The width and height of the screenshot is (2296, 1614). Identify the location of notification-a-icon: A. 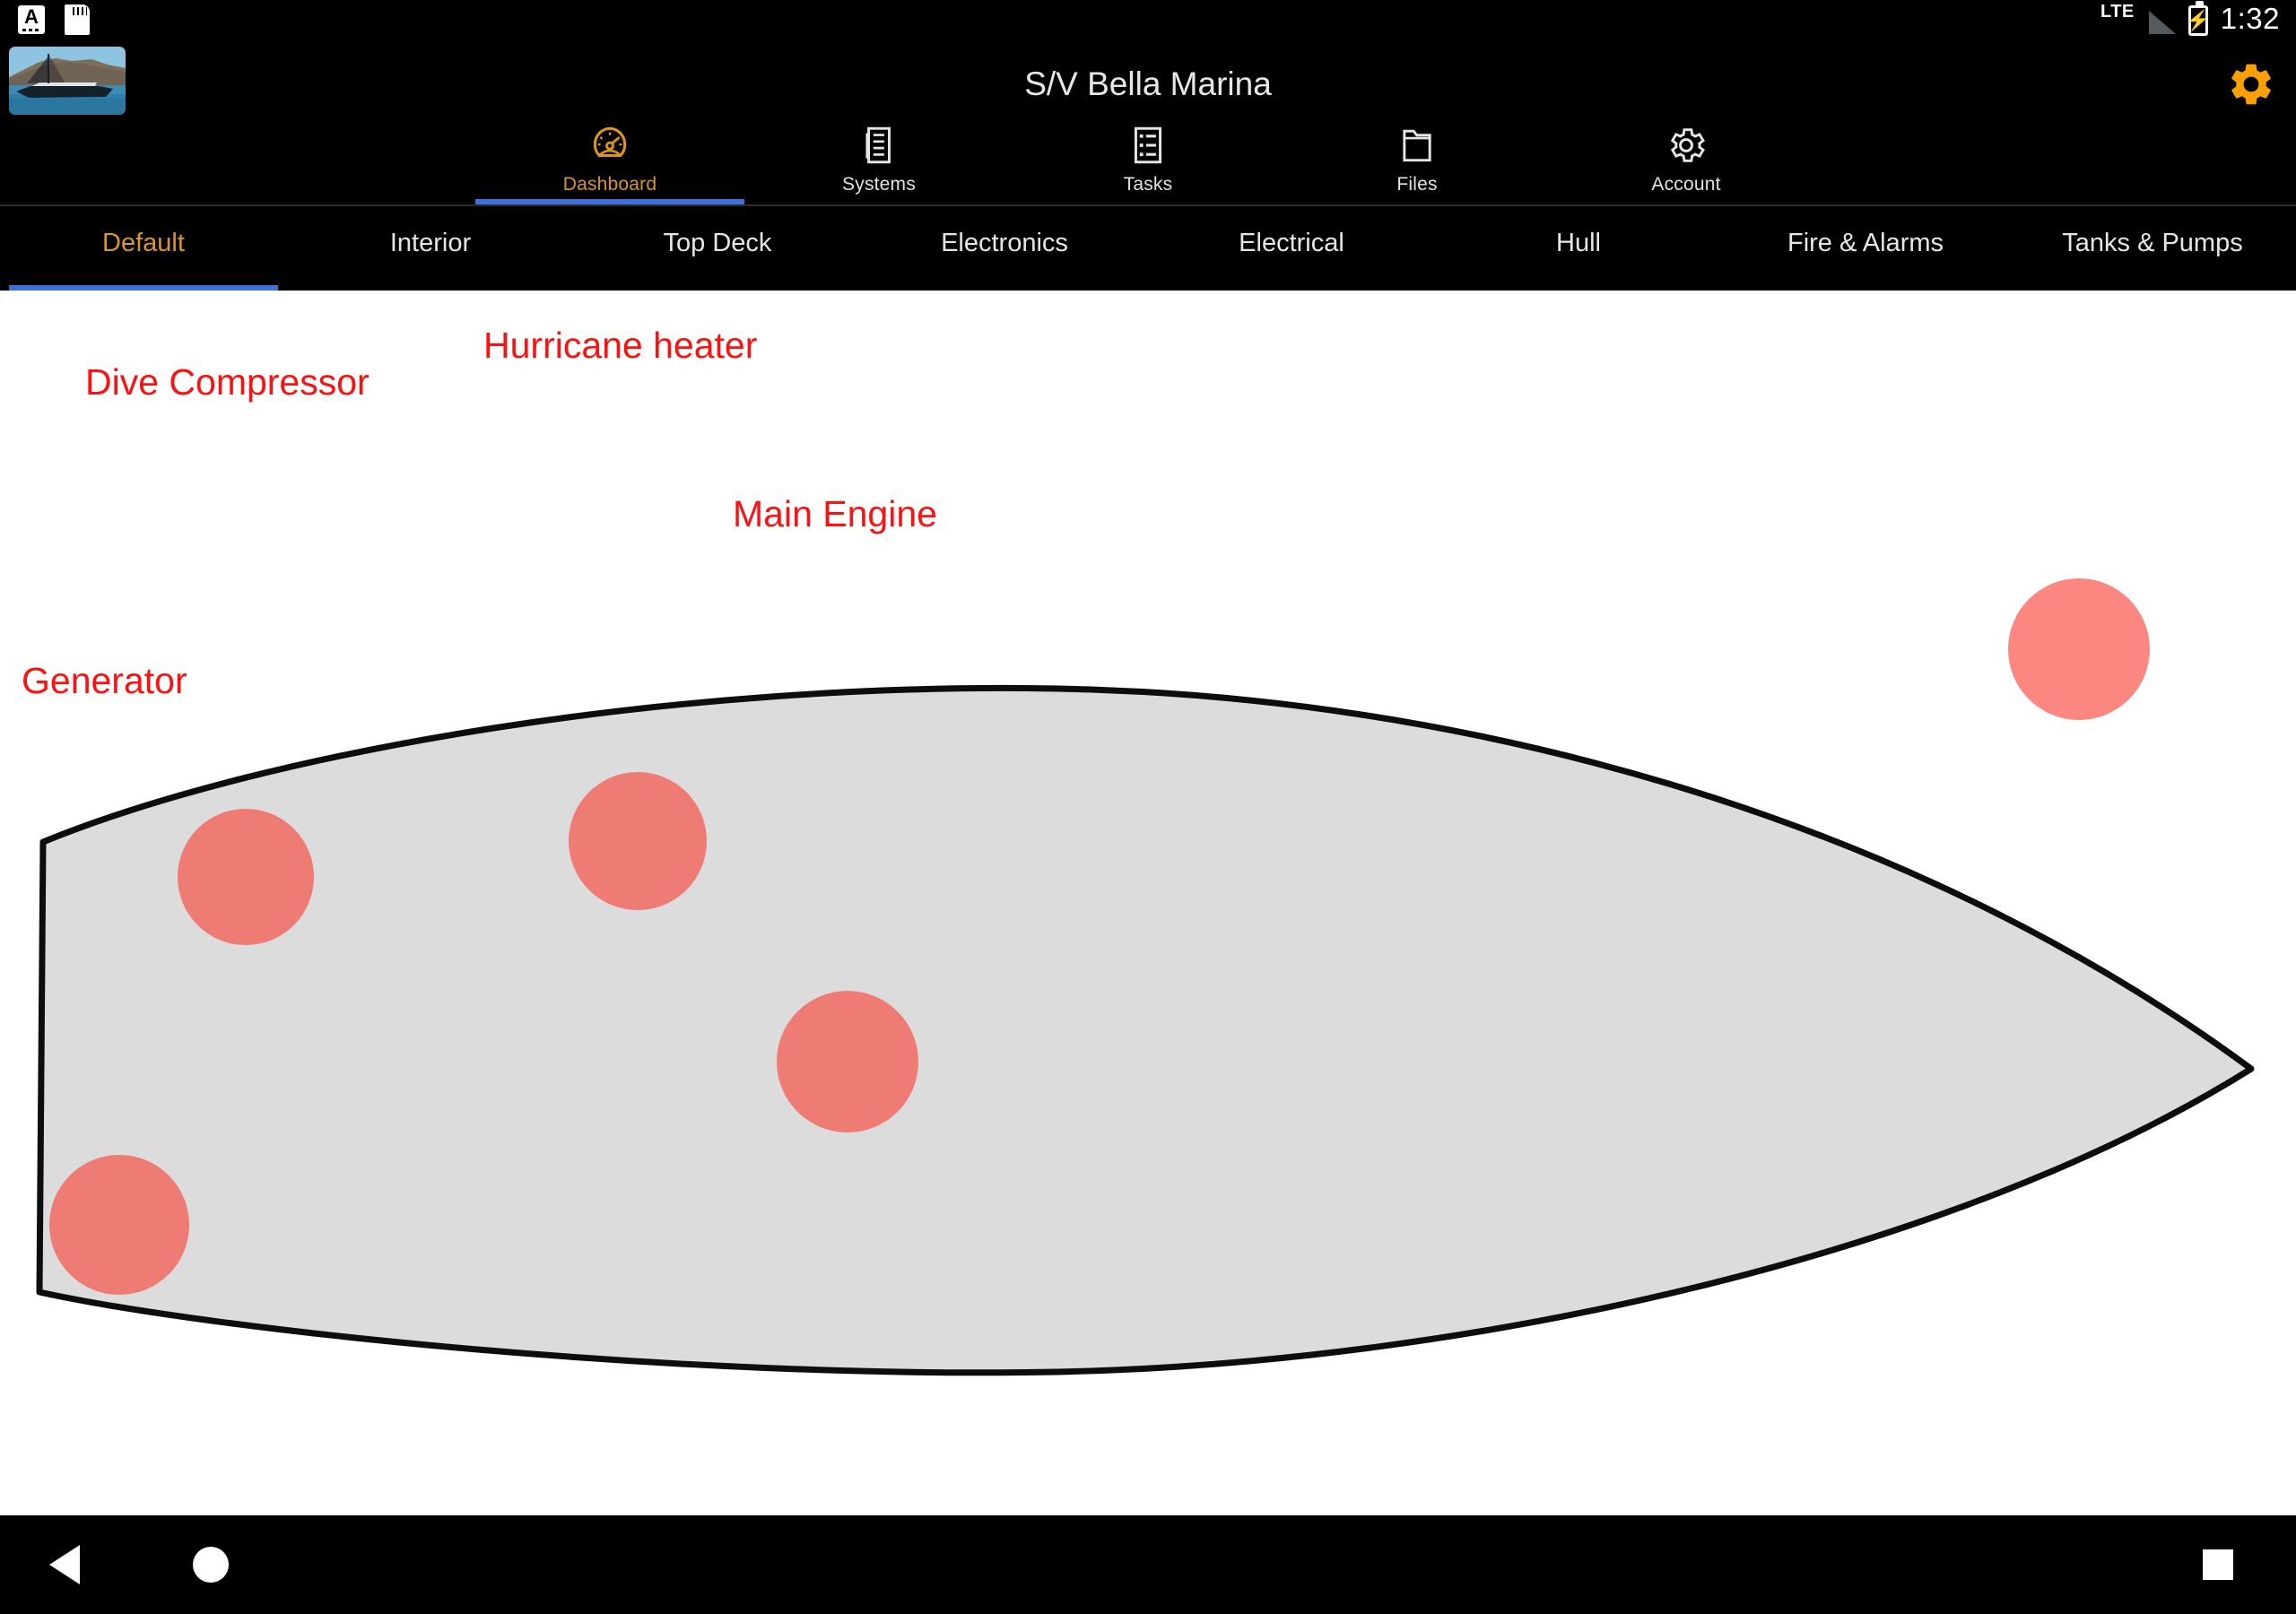
(31, 19).